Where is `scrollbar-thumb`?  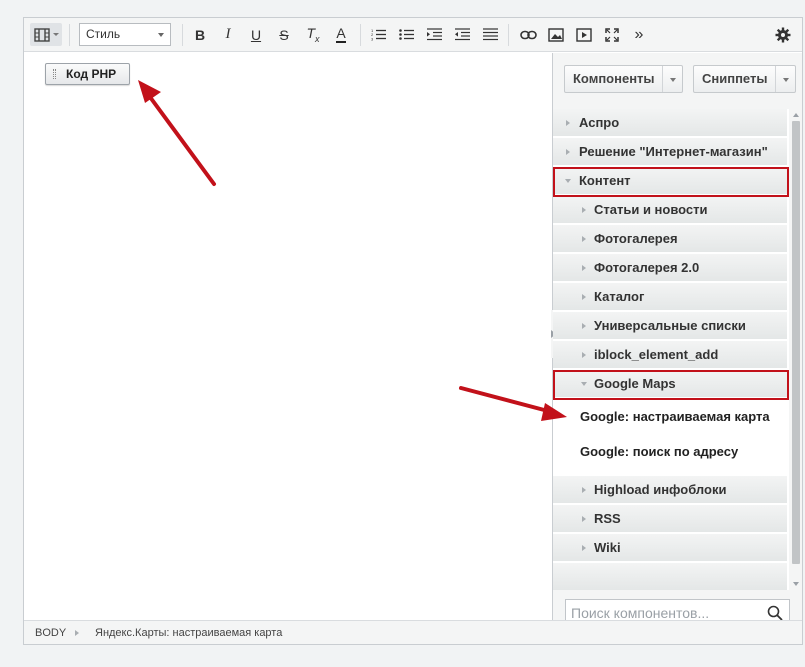 scrollbar-thumb is located at coordinates (796, 342).